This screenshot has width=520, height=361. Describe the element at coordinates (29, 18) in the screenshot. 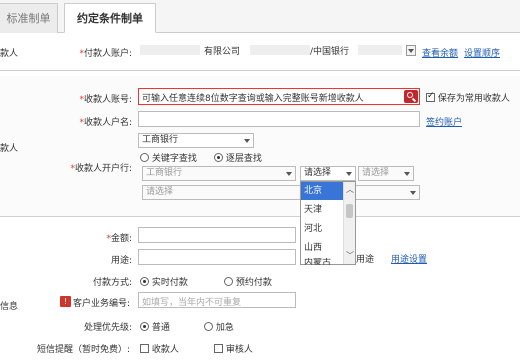

I see `tab-standard: 标准制单` at that location.